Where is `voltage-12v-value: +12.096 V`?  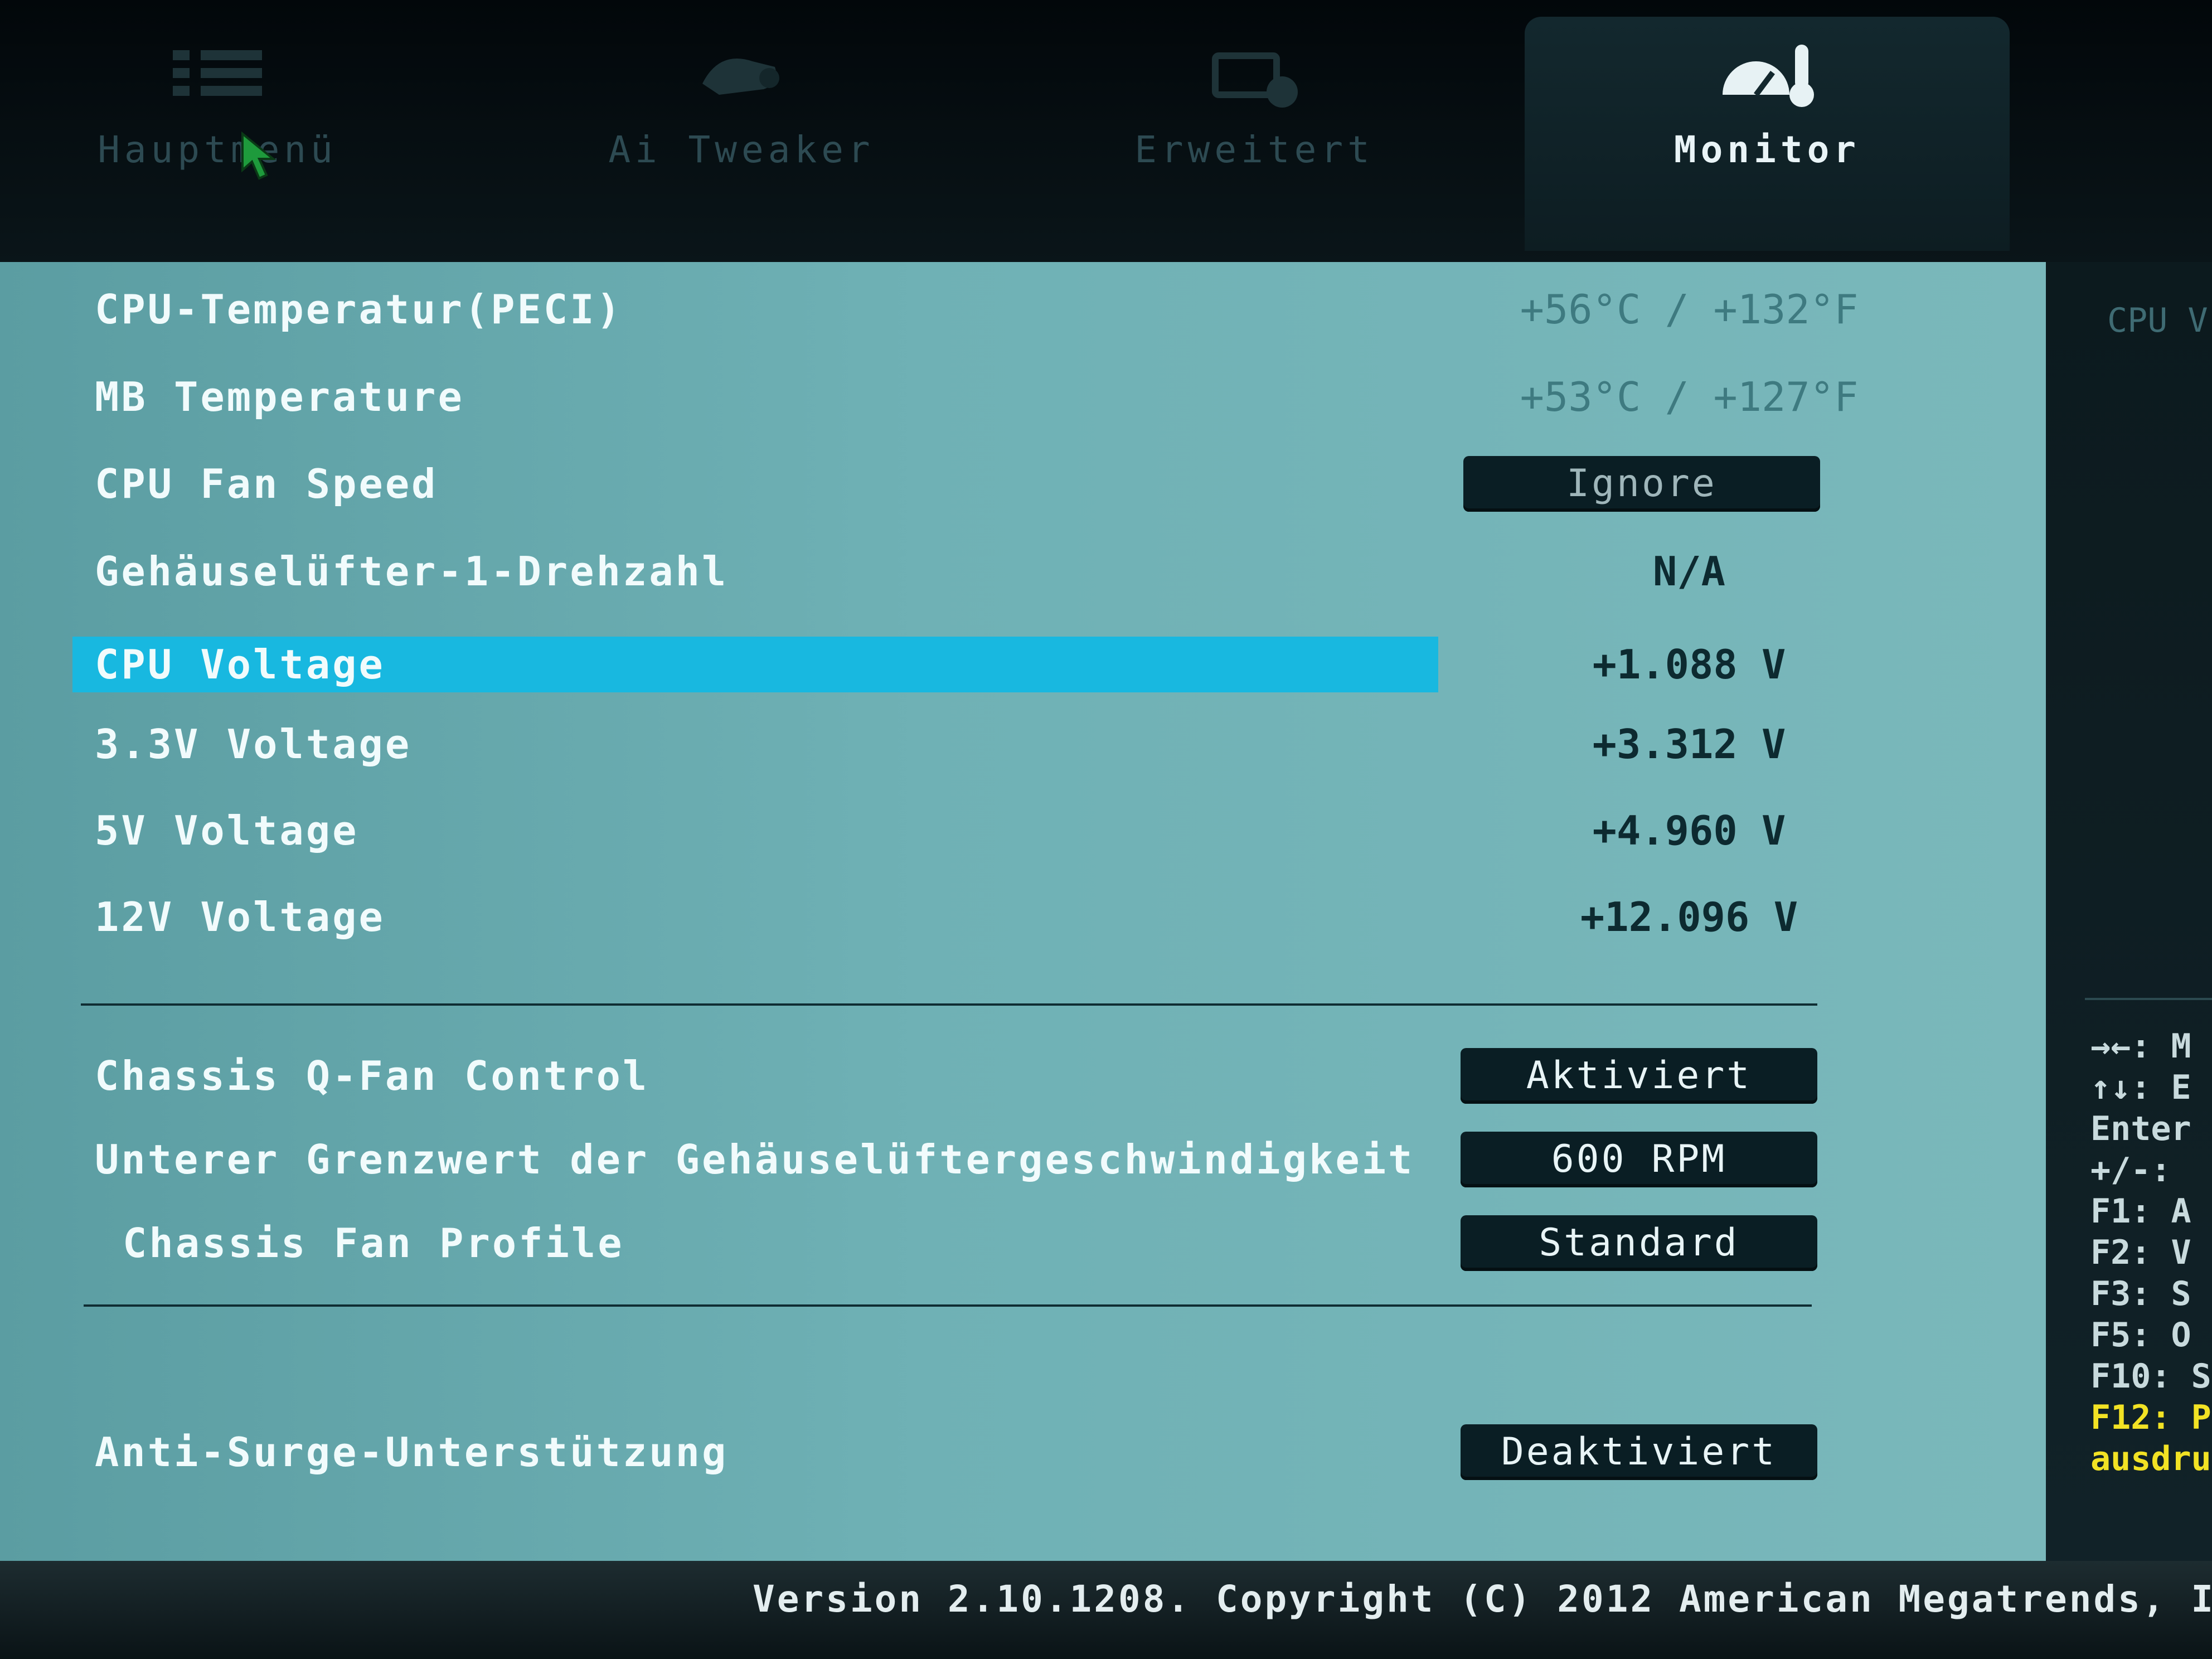
voltage-12v-value: +12.096 V is located at coordinates (1689, 917).